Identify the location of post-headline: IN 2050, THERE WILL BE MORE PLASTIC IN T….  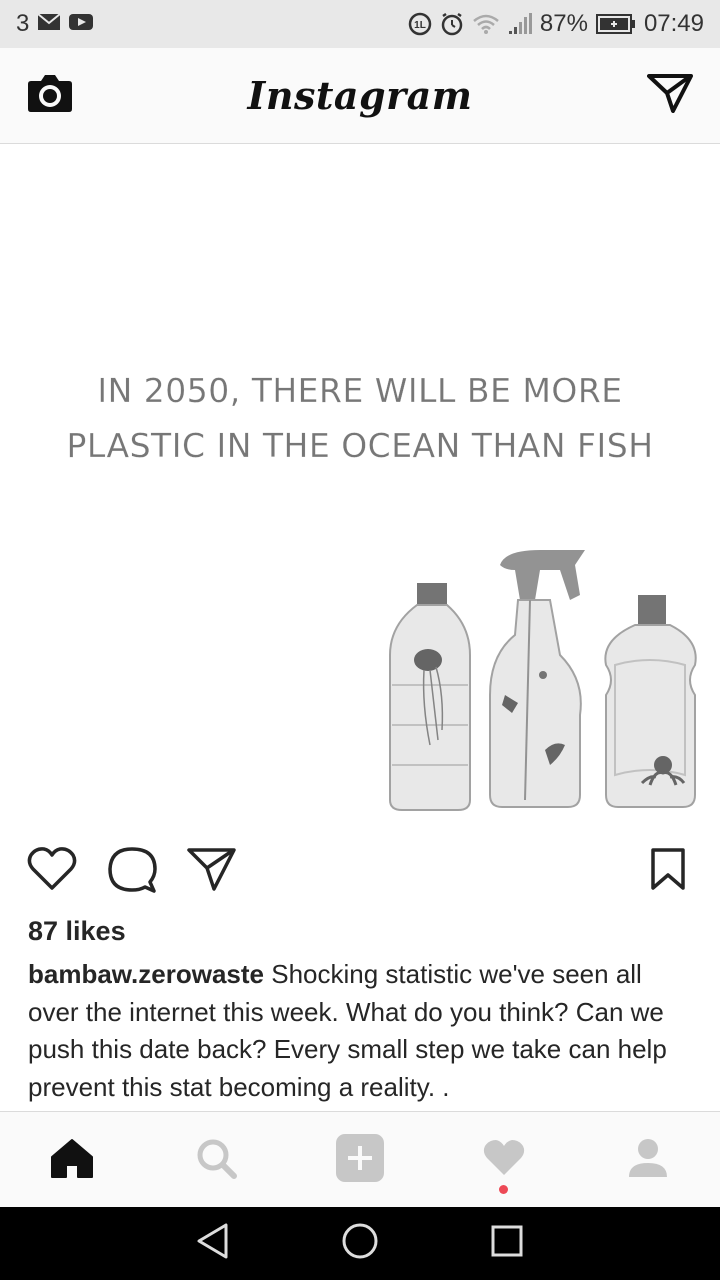
(360, 418).